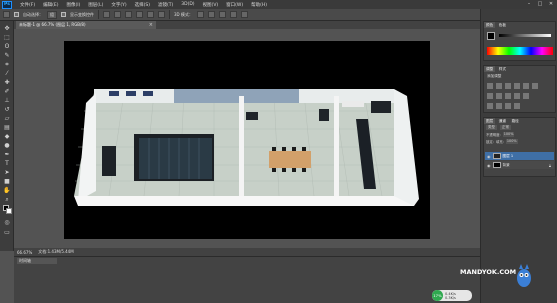 This screenshot has height=303, width=557. What do you see at coordinates (499, 86) in the screenshot?
I see `levels-icon` at bounding box center [499, 86].